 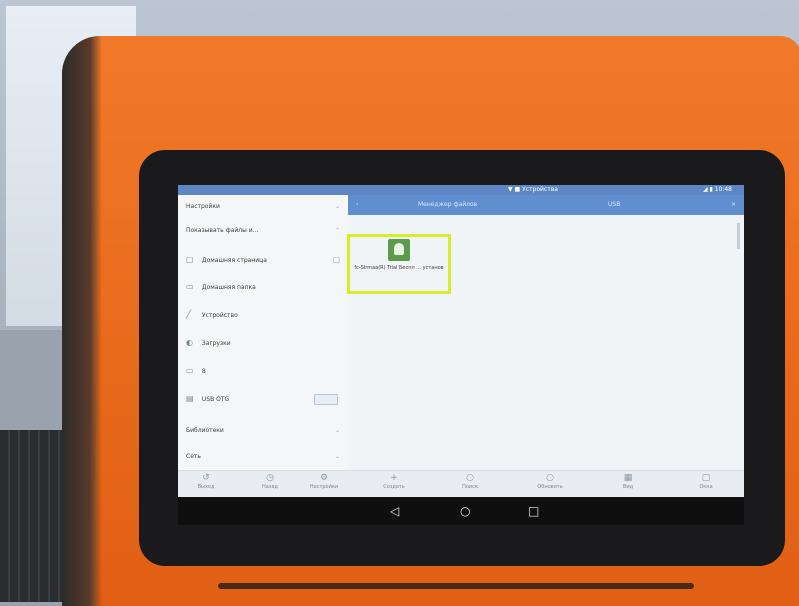 I want to click on storage-icon: ▭, so click(x=190, y=370).